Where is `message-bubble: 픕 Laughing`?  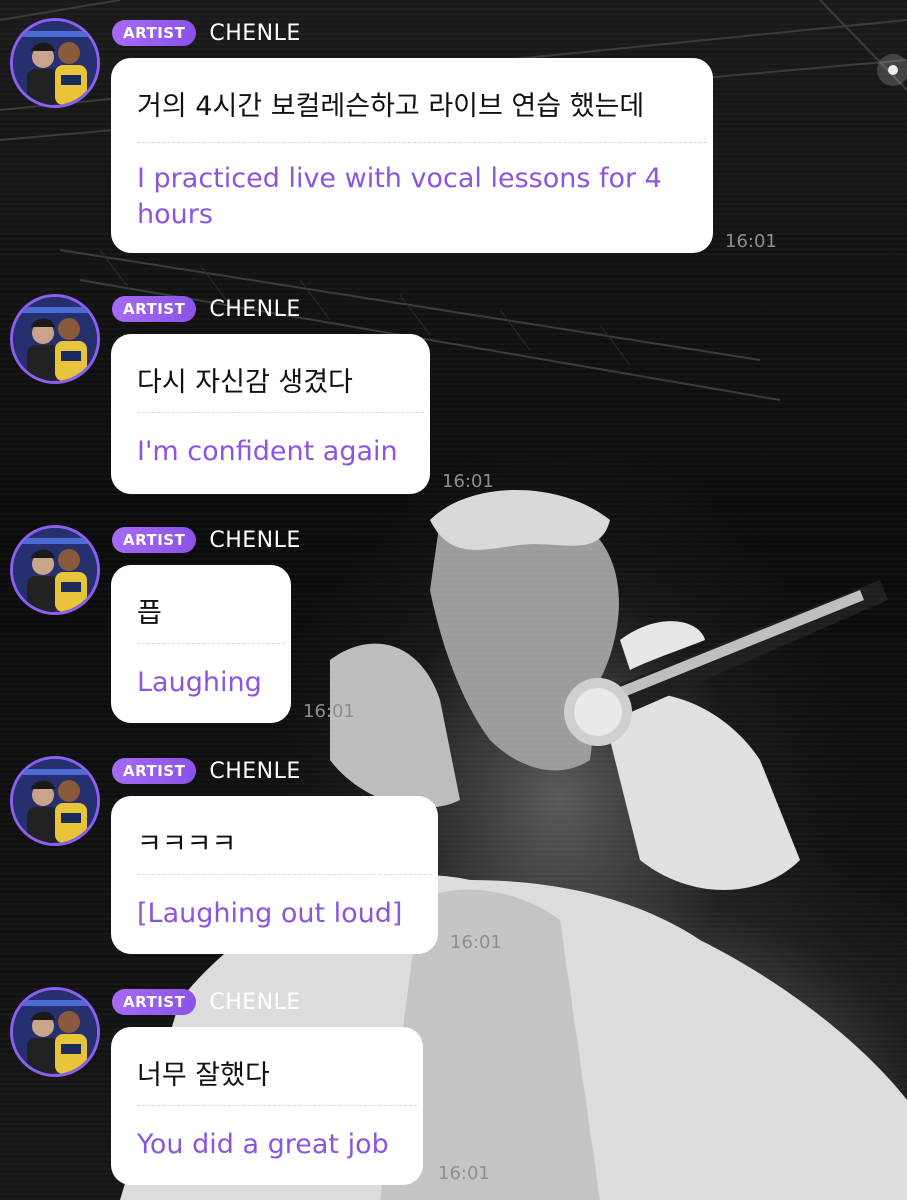 message-bubble: 픕 Laughing is located at coordinates (201, 644).